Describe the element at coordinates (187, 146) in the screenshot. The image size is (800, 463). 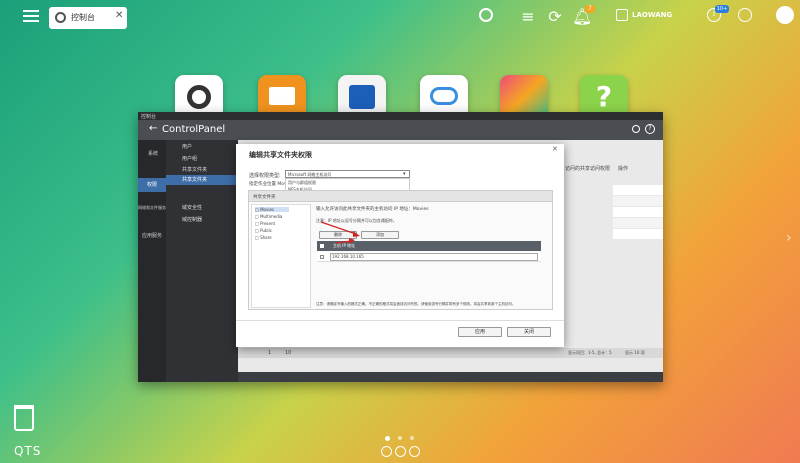
I see `menu-item-users: 用户` at that location.